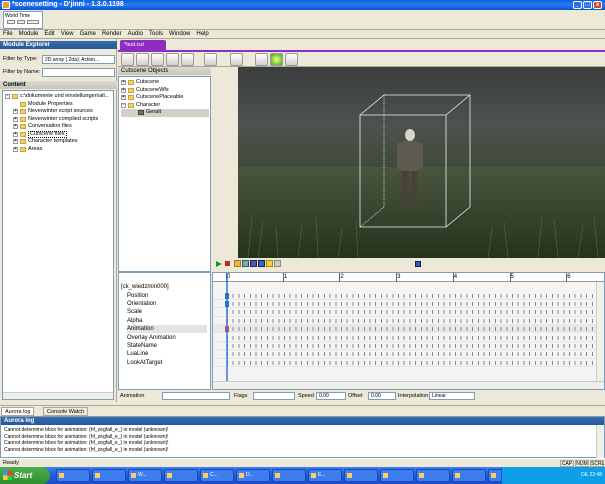 Image resolution: width=605 pixels, height=484 pixels. Describe the element at coordinates (167, 346) in the screenshot. I see `track-label: StateName` at that location.